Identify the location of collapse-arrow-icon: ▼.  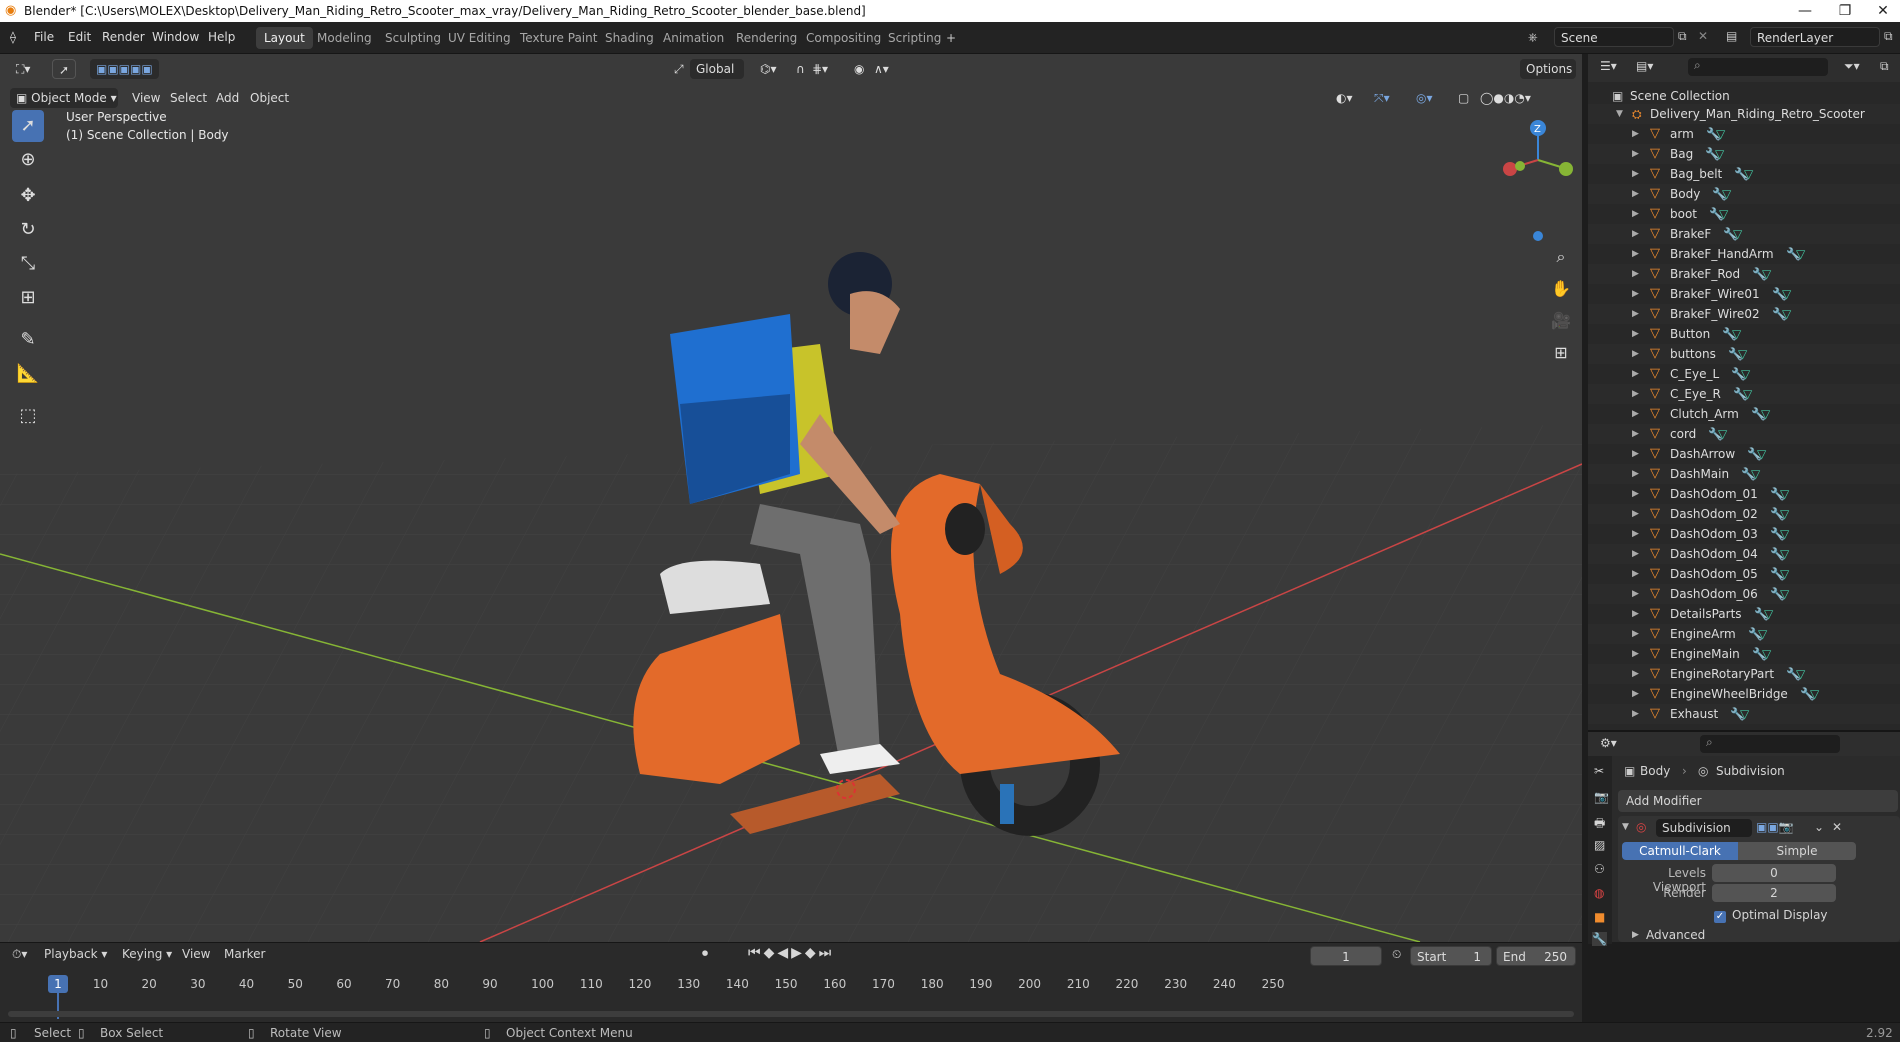
(1619, 114).